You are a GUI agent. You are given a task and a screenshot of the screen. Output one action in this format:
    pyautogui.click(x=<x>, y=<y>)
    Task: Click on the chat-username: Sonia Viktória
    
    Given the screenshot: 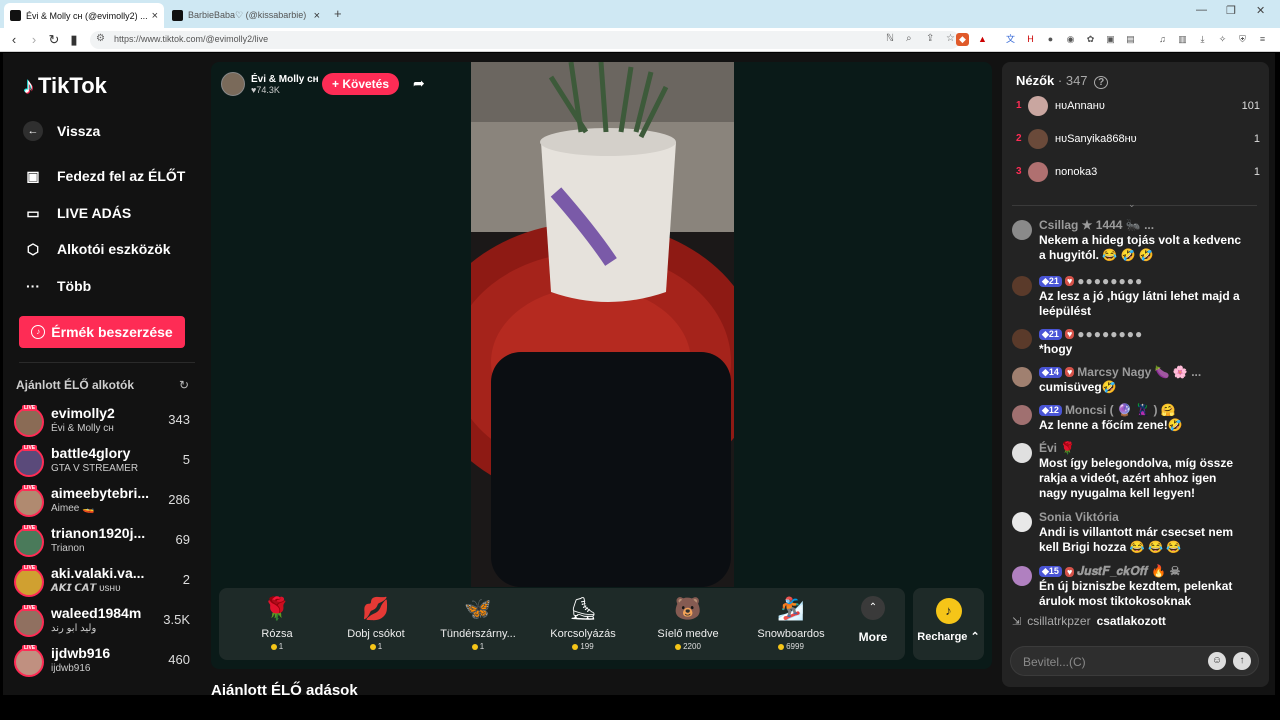 What is the action you would take?
    pyautogui.click(x=1079, y=517)
    